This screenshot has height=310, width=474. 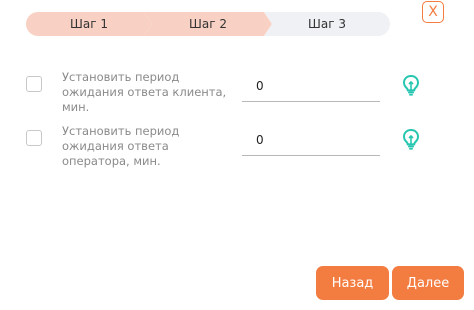 I want to click on operator-wait-checkbox, so click(x=34, y=138).